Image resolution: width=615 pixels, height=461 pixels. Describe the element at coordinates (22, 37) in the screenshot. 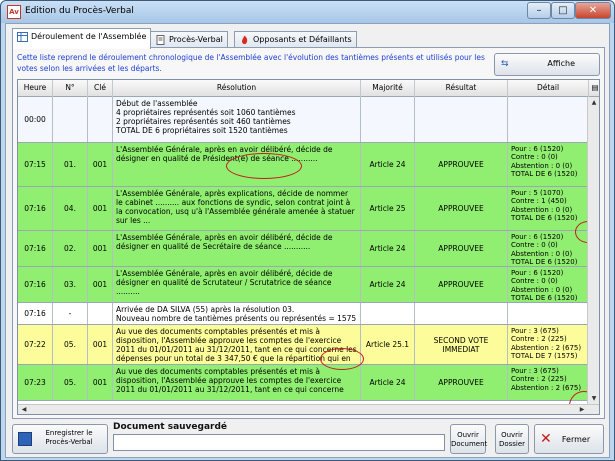

I see `table-icon` at that location.